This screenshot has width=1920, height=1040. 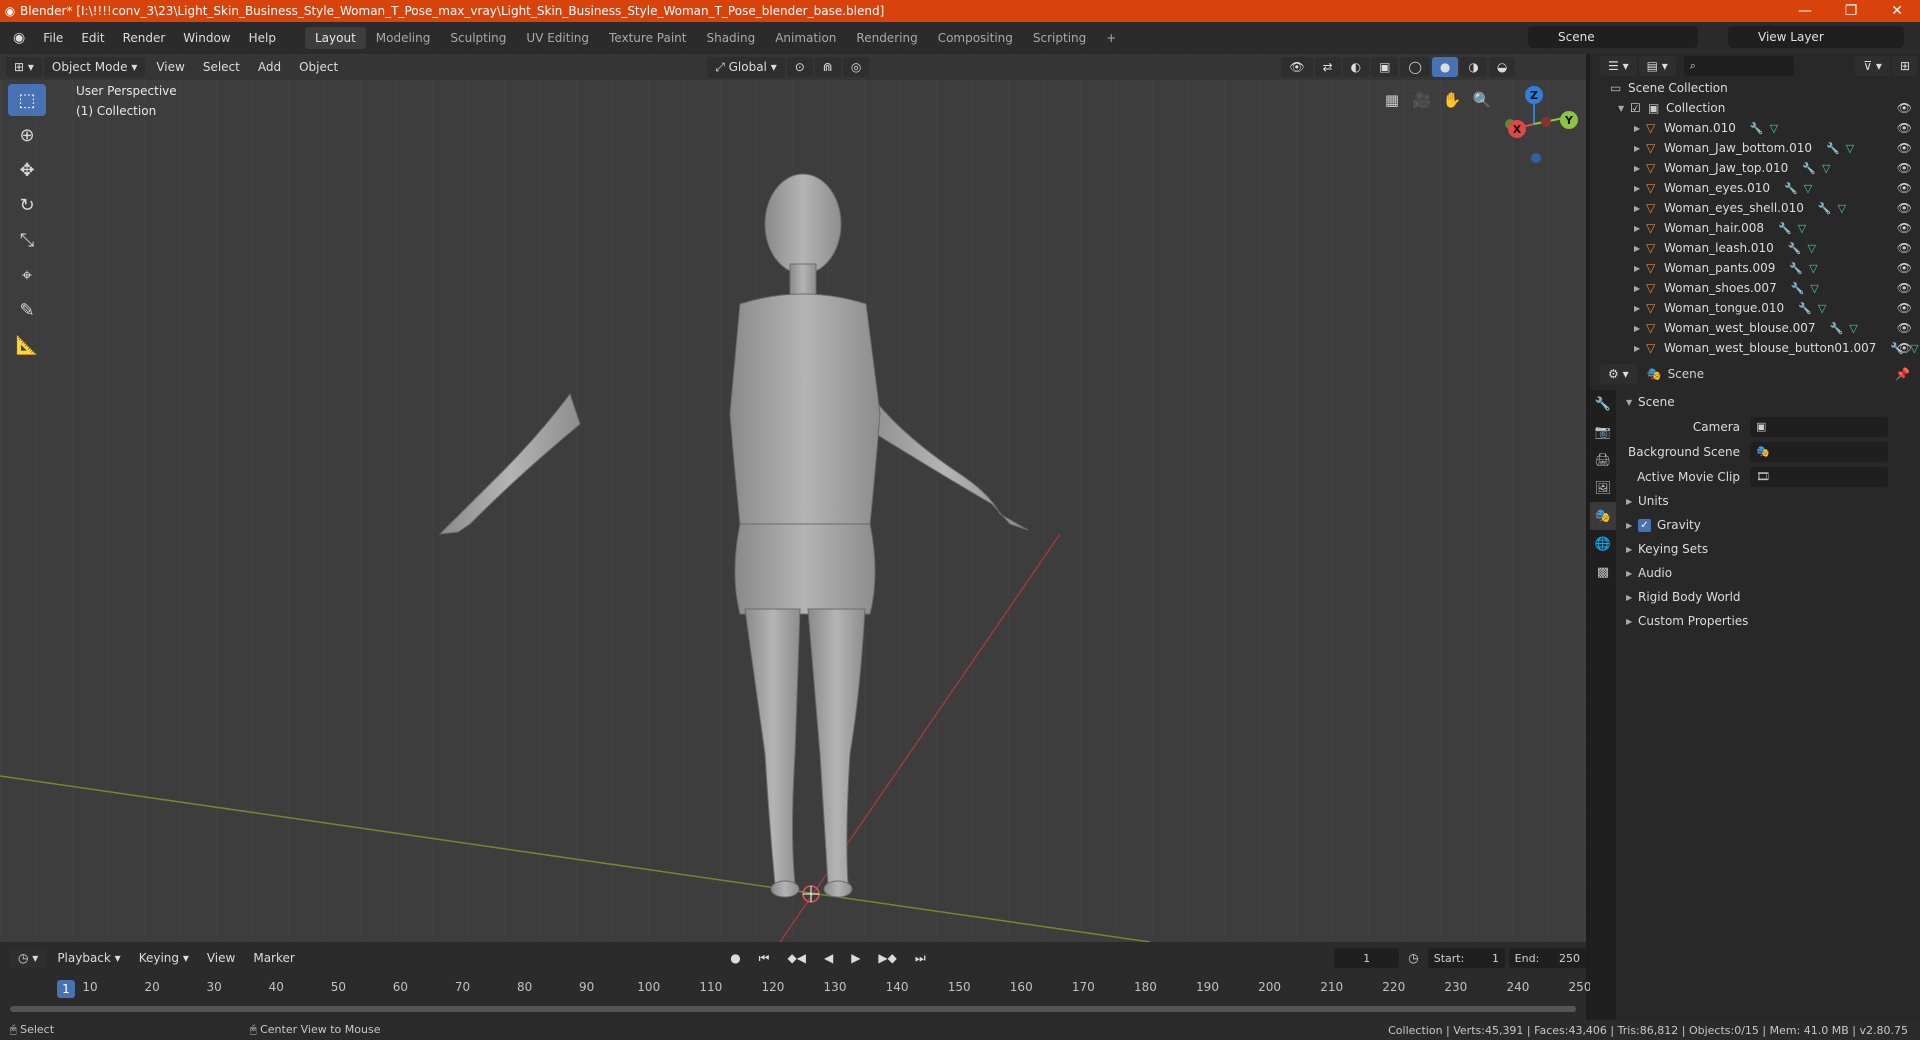 What do you see at coordinates (1770, 597) in the screenshot?
I see `rigid-body-world-section: ▶ Rigid Body World` at bounding box center [1770, 597].